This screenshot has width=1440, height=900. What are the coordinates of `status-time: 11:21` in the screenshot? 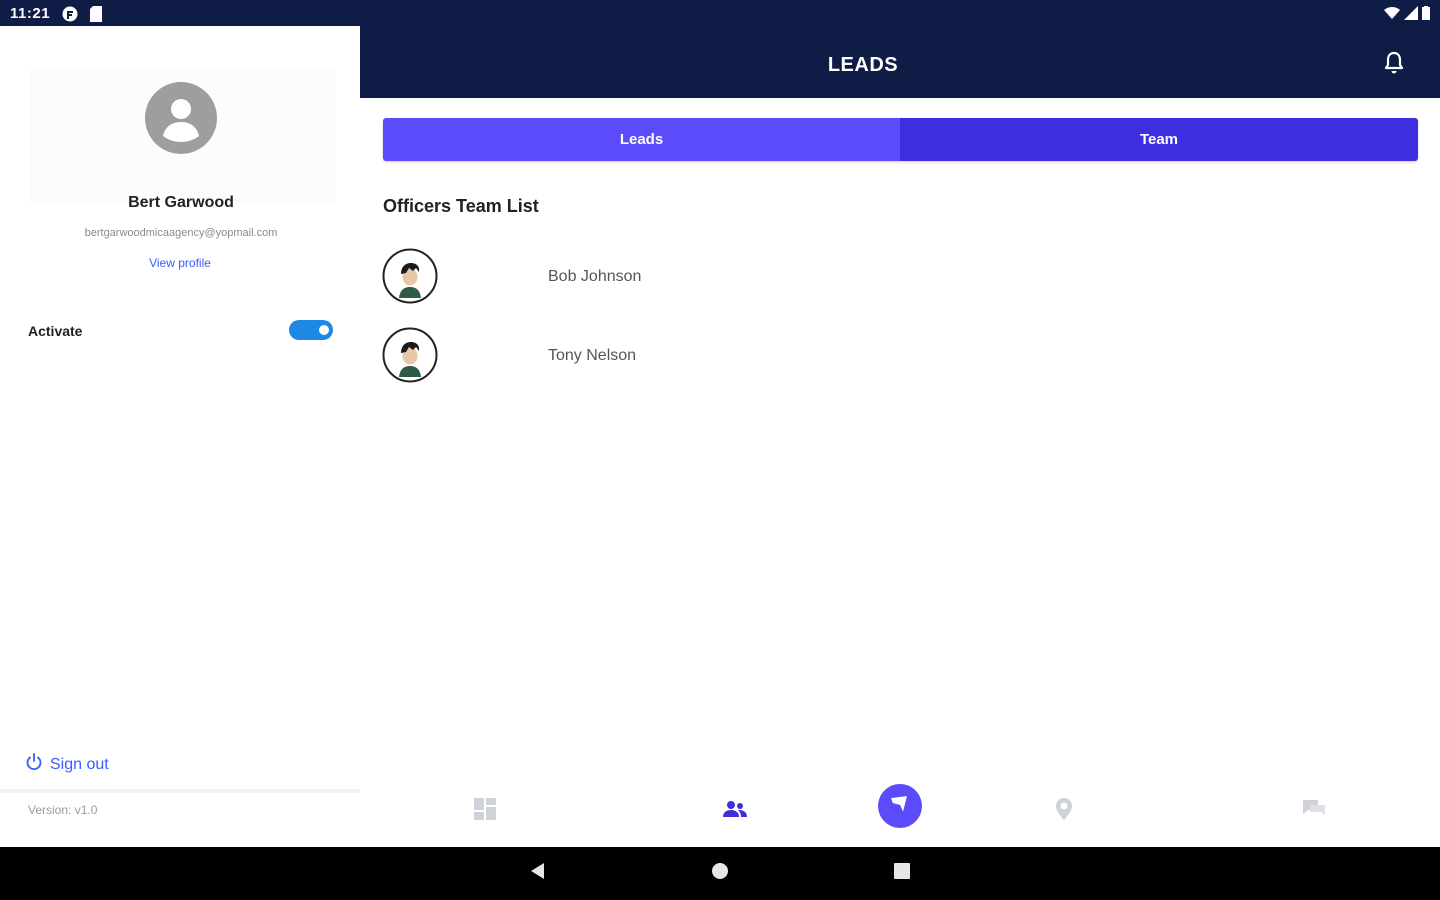 It's located at (30, 13).